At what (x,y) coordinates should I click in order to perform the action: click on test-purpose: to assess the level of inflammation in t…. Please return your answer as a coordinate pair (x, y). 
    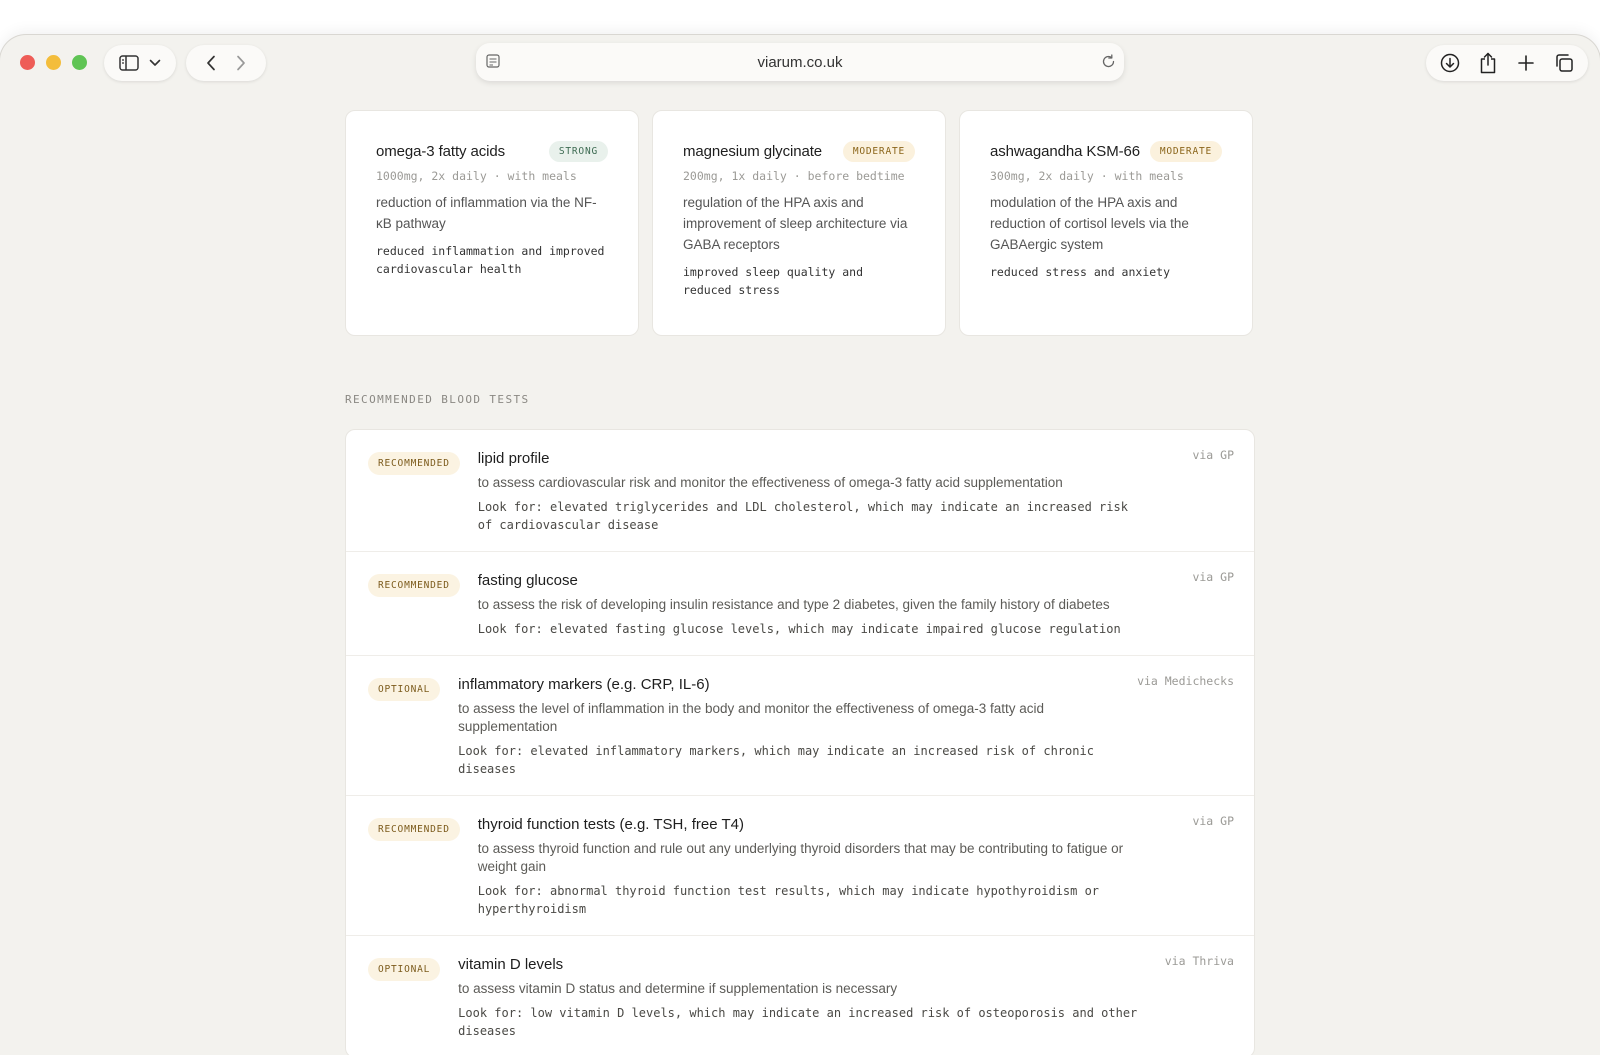
    Looking at the image, I should click on (751, 717).